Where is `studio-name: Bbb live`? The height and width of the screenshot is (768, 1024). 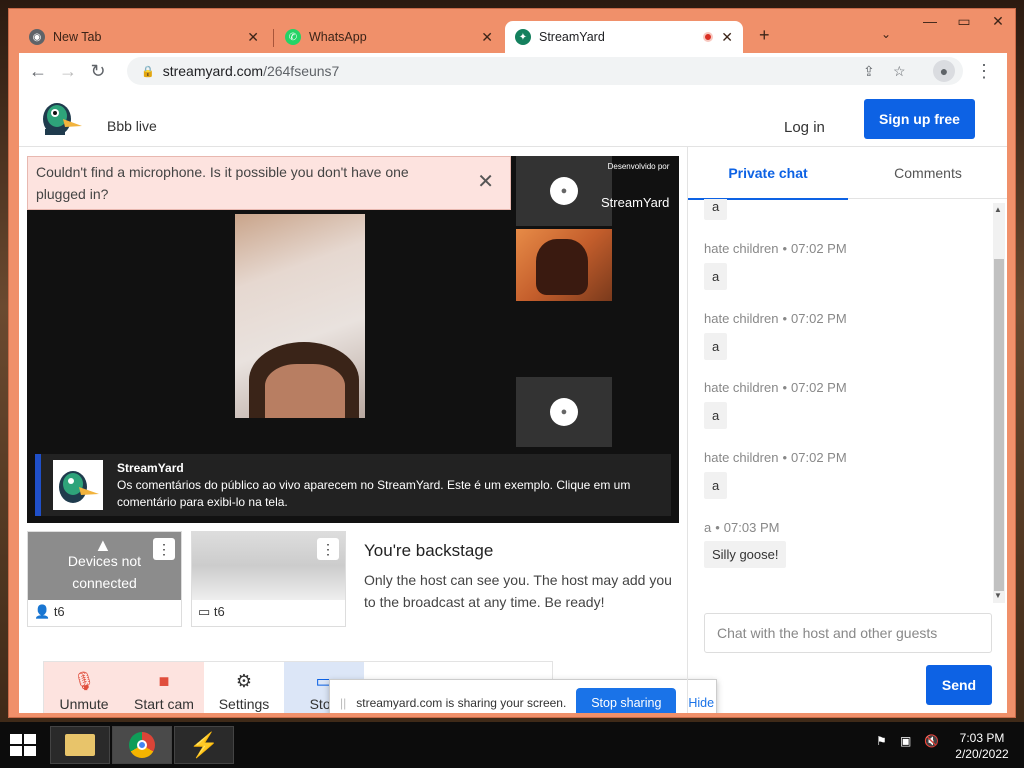 studio-name: Bbb live is located at coordinates (132, 126).